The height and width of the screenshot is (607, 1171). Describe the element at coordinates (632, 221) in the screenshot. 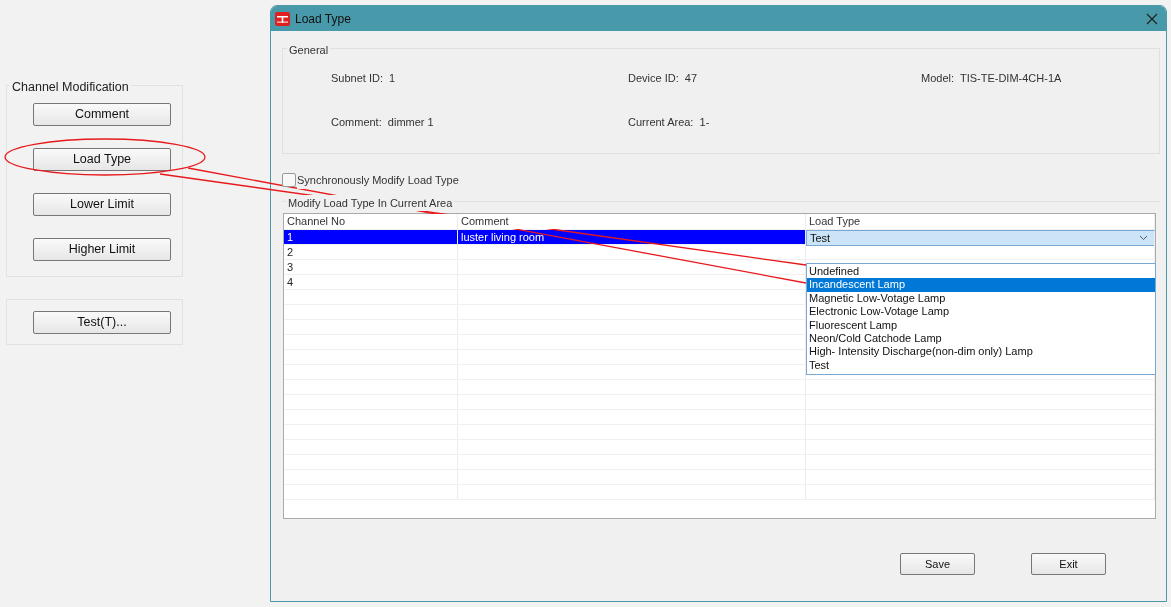

I see `column-header: Comment` at that location.